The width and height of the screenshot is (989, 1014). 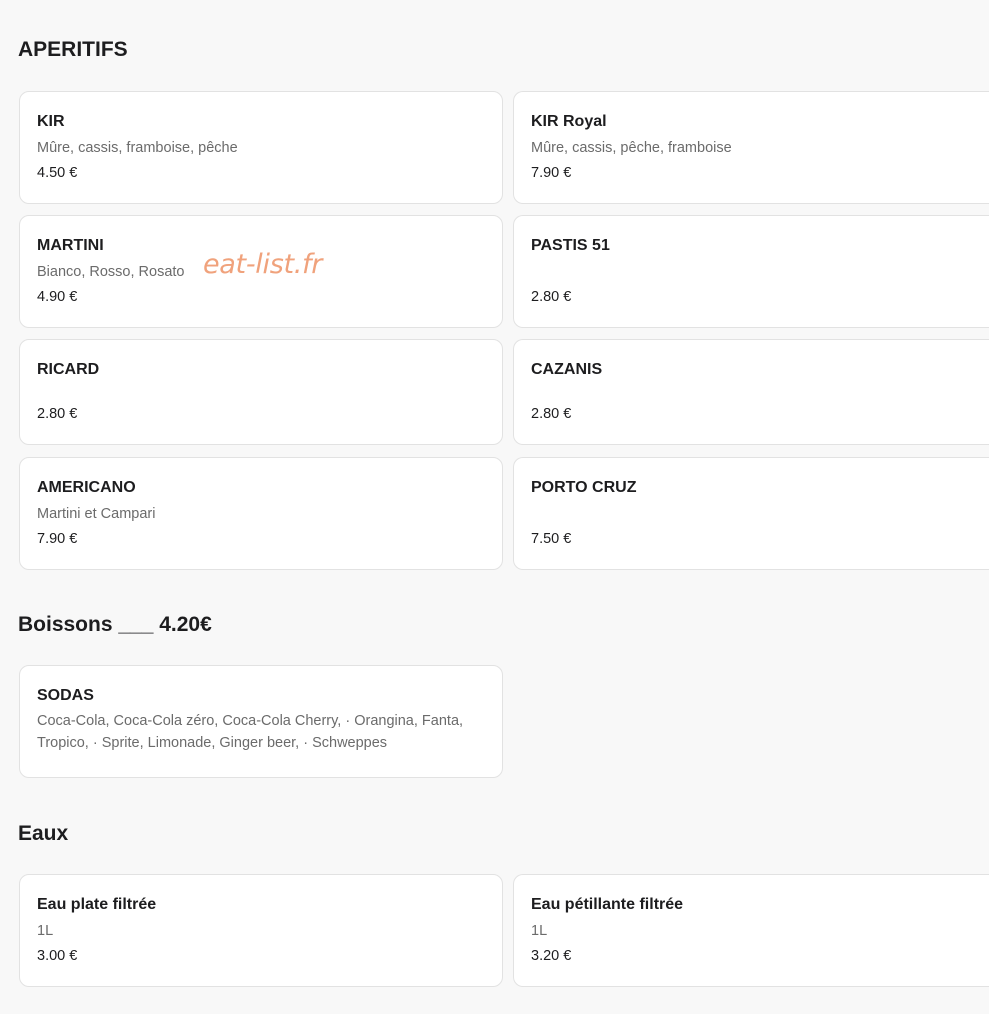 What do you see at coordinates (43, 833) in the screenshot?
I see `section-title-eaux: Eaux` at bounding box center [43, 833].